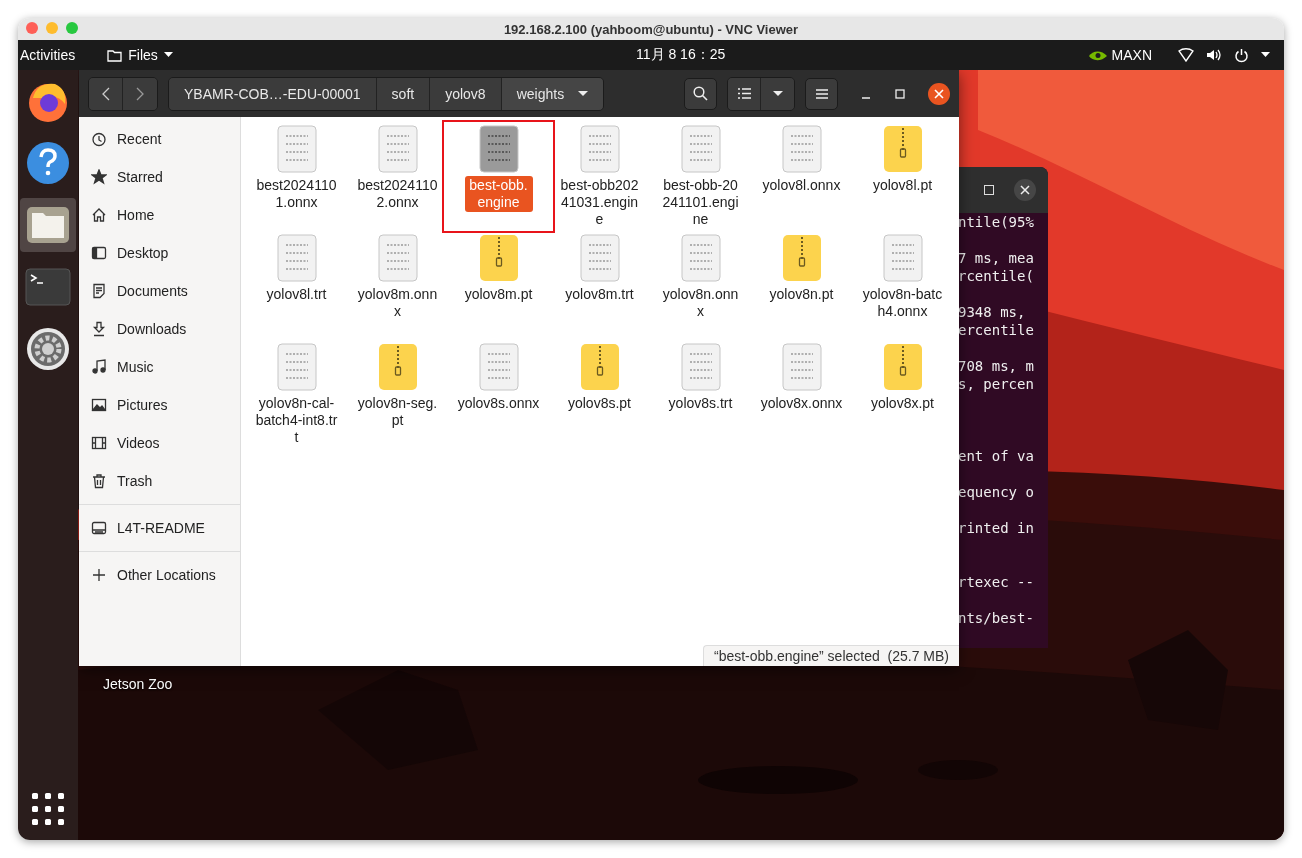 The image size is (1302, 858). What do you see at coordinates (651, 29) in the screenshot?
I see `window-title: 192.168.2.100 (yahboom@ubuntu) - VNC Viewer` at bounding box center [651, 29].